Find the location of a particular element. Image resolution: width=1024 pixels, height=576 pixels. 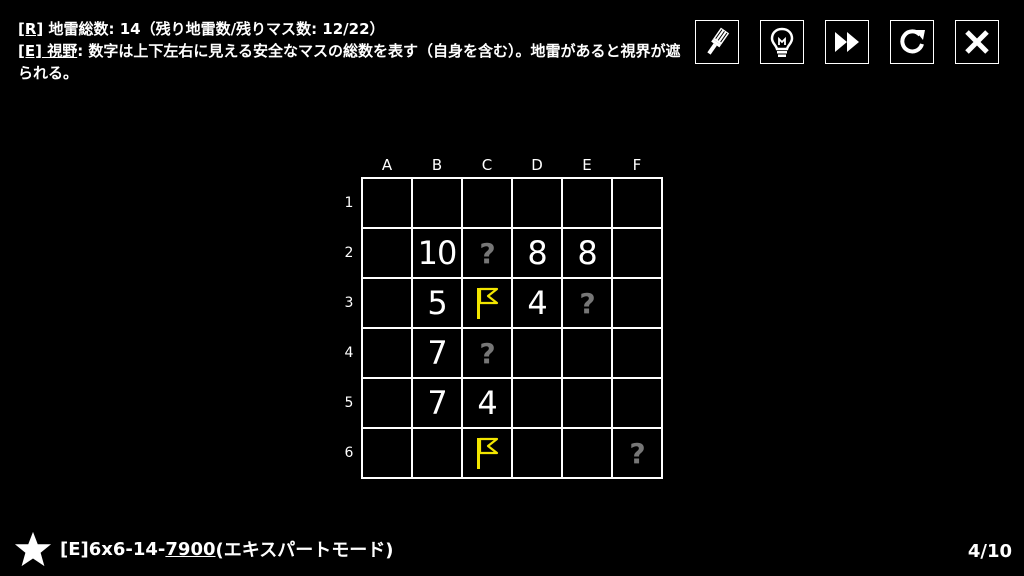

board-cell-E4 is located at coordinates (588, 354).